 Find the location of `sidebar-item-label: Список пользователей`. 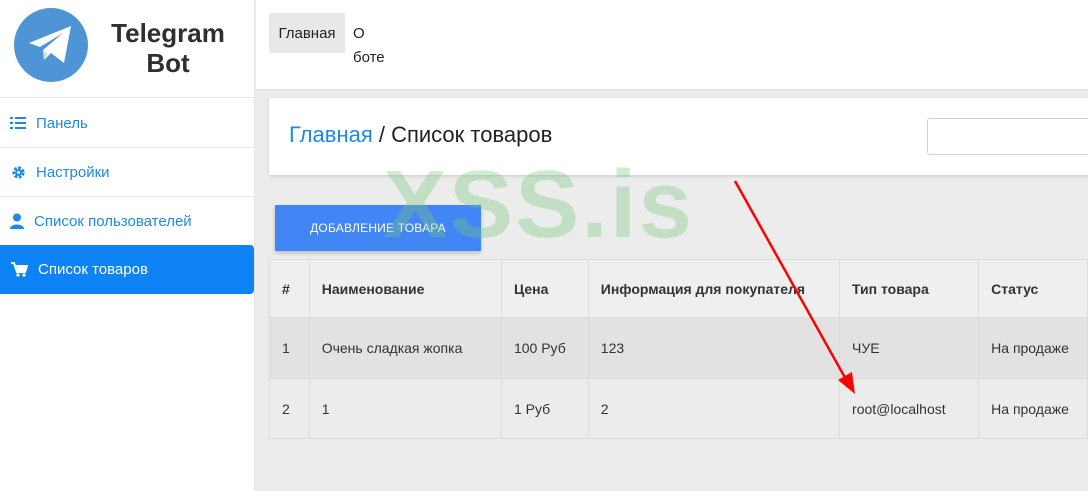

sidebar-item-label: Список пользователей is located at coordinates (113, 221).